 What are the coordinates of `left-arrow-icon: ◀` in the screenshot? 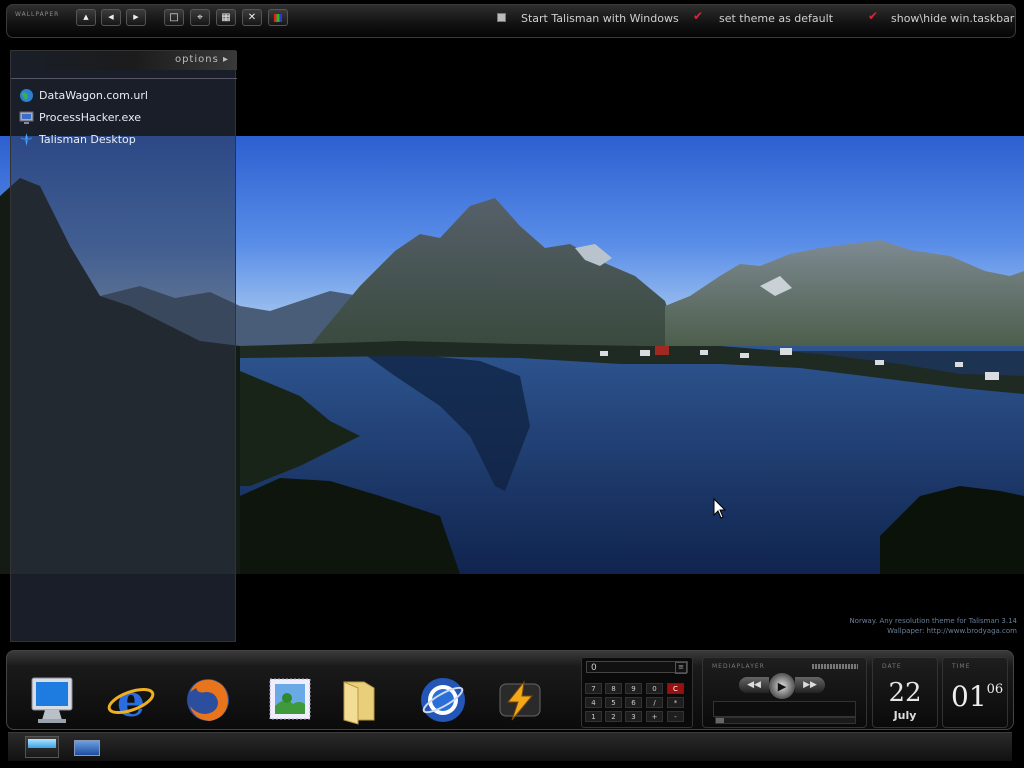 It's located at (111, 17).